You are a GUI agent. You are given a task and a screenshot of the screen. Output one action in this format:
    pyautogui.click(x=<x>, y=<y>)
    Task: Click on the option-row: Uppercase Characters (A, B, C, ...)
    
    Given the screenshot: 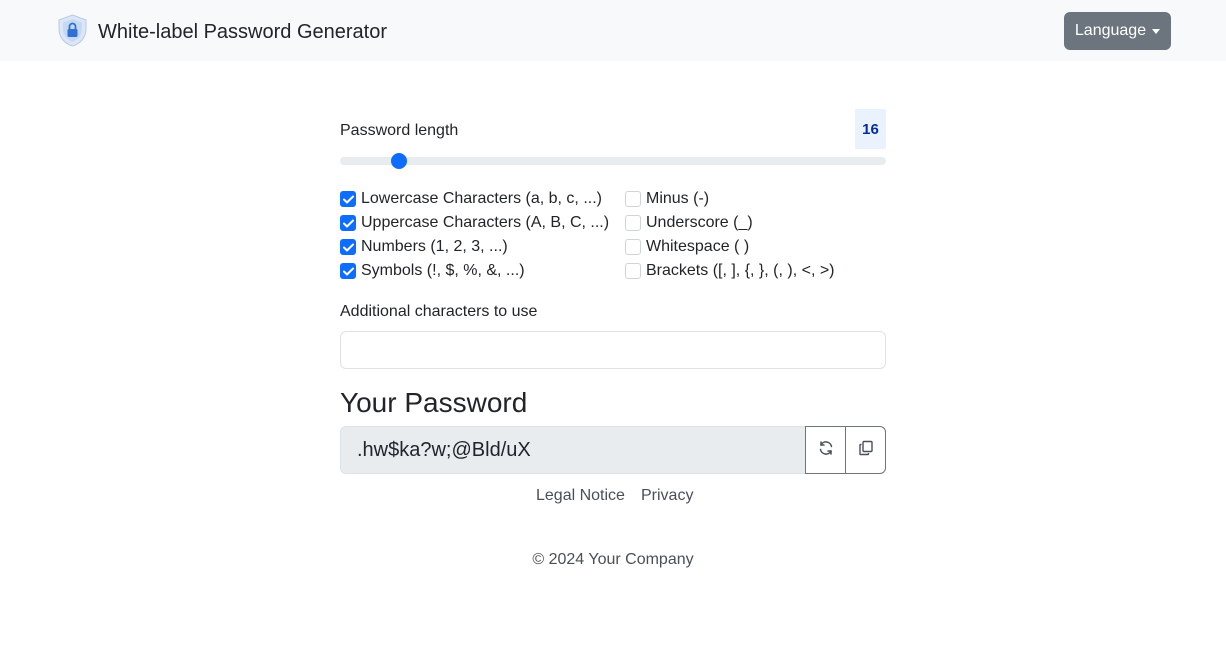 What is the action you would take?
    pyautogui.click(x=474, y=223)
    